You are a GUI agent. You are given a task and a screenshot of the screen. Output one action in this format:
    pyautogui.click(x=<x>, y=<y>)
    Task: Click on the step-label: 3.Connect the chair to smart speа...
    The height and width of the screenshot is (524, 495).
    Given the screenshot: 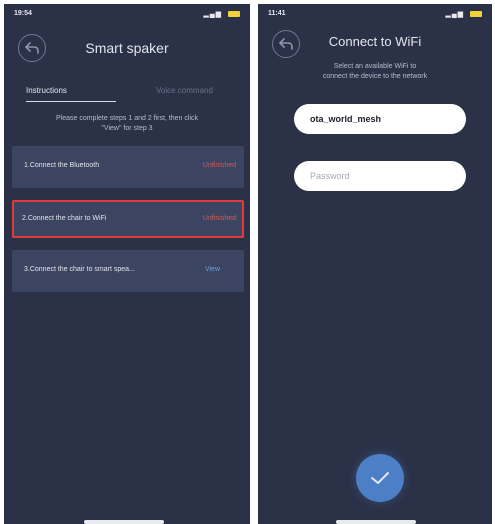 What is the action you would take?
    pyautogui.click(x=79, y=269)
    